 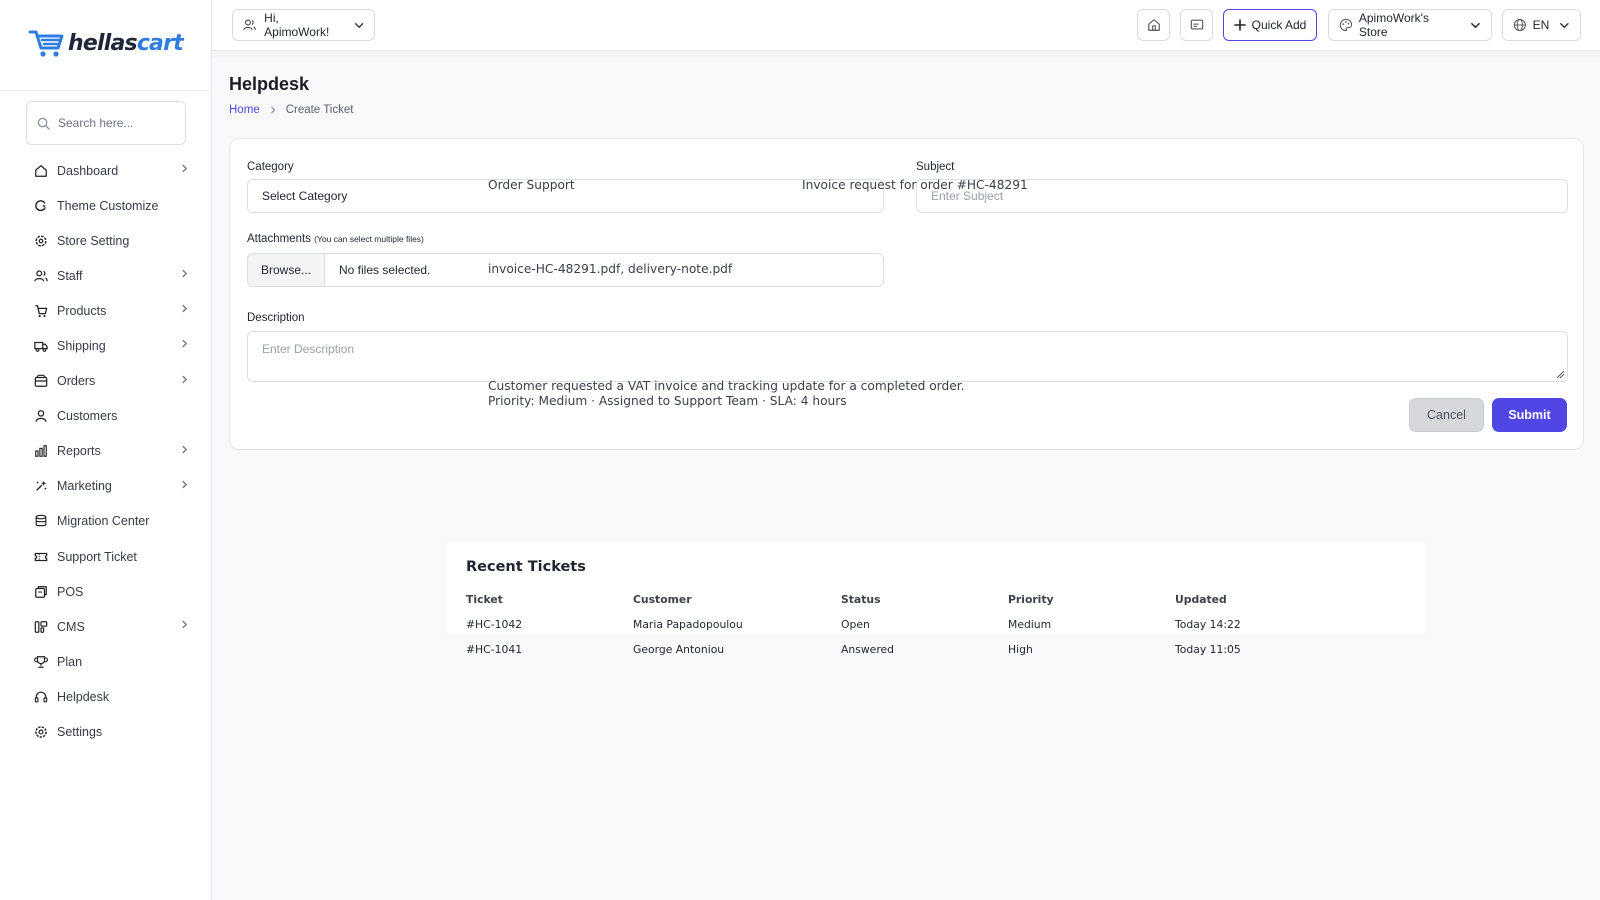 What do you see at coordinates (105, 381) in the screenshot?
I see `sidebar-item-orders: Orders` at bounding box center [105, 381].